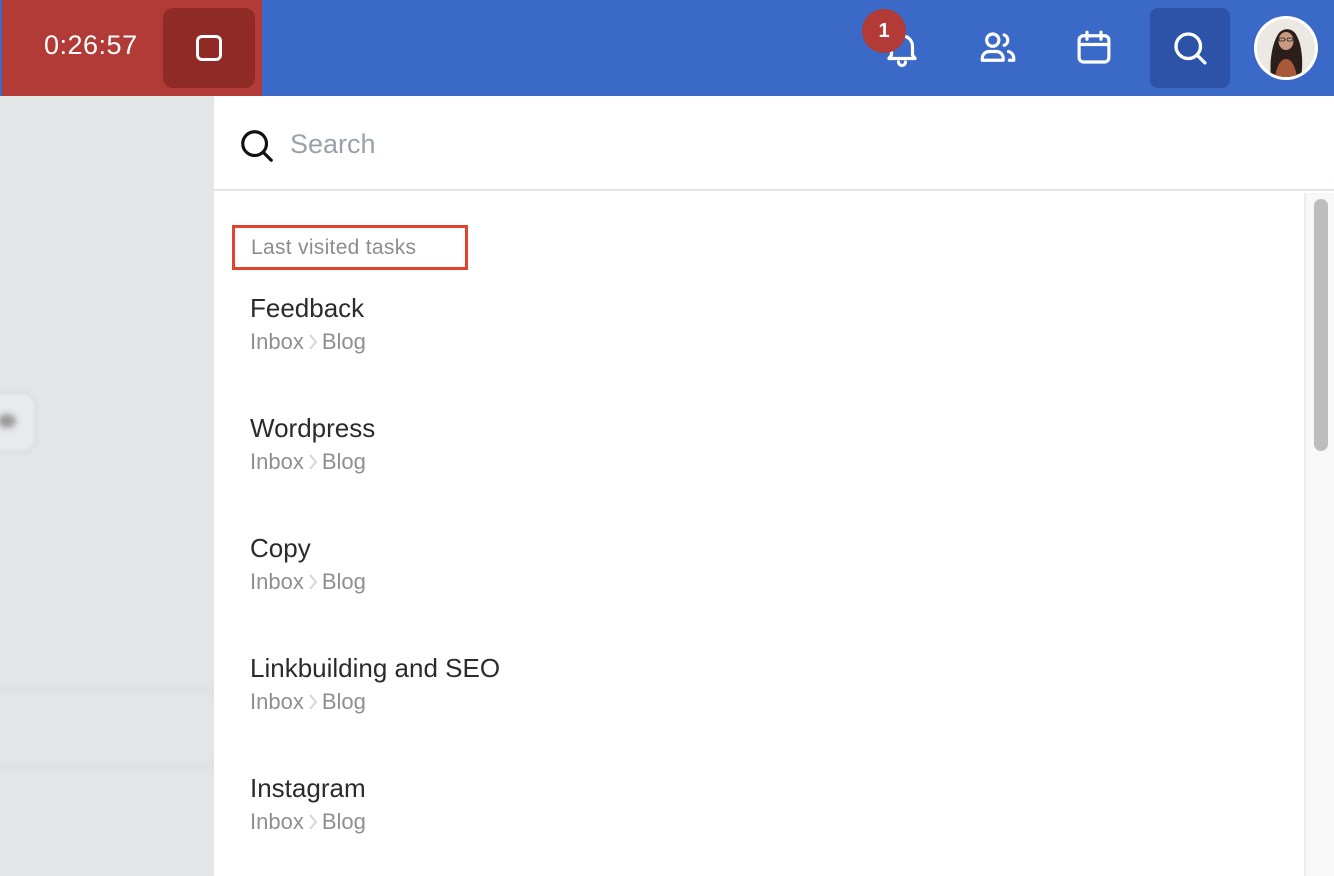 Image resolution: width=1334 pixels, height=876 pixels. Describe the element at coordinates (600, 564) in the screenshot. I see `task-item: Copy Inbox Blog` at that location.